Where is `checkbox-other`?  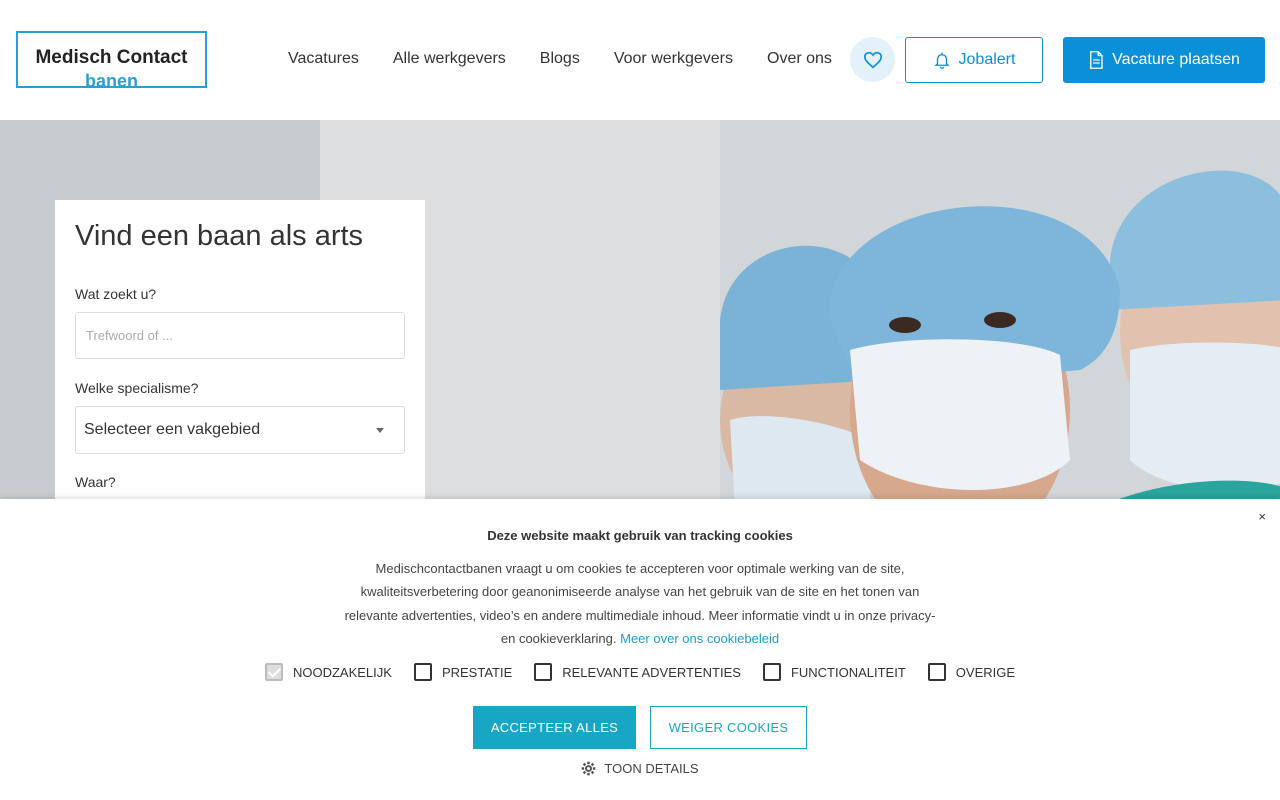
checkbox-other is located at coordinates (936, 672).